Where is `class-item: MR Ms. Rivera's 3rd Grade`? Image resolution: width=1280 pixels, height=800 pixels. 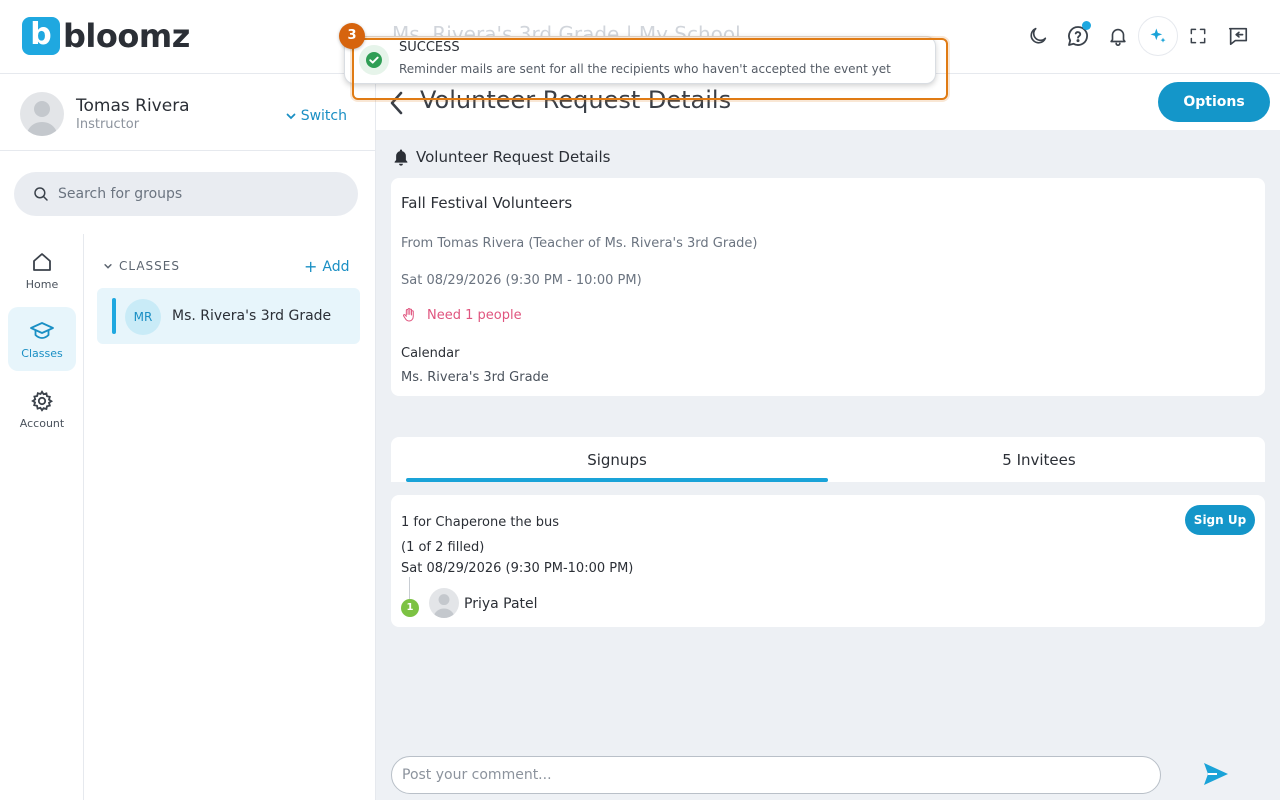
class-item: MR Ms. Rivera's 3rd Grade is located at coordinates (228, 316).